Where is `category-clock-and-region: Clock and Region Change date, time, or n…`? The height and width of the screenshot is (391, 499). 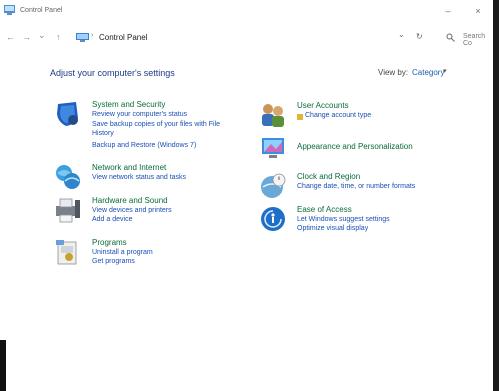
category-clock-and-region: Clock and Region Change date, time, or n… is located at coordinates (369, 186).